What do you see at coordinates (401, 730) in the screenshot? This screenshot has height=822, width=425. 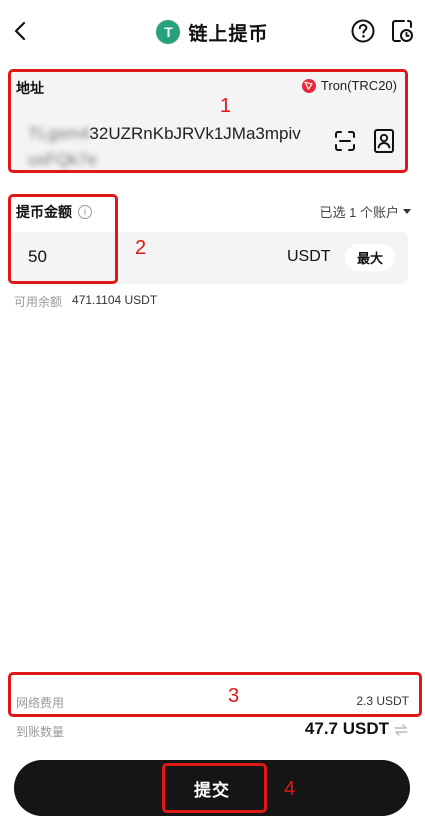 I see `swap-icon` at bounding box center [401, 730].